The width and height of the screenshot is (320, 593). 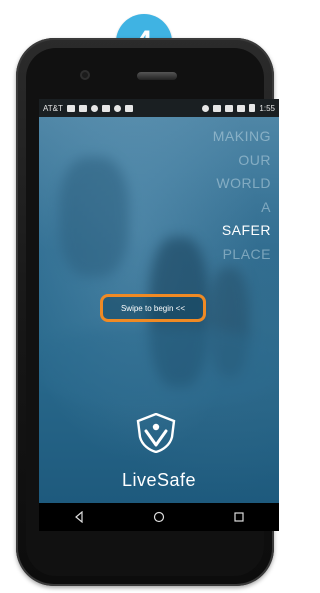 What do you see at coordinates (117, 108) in the screenshot?
I see `settings-icon` at bounding box center [117, 108].